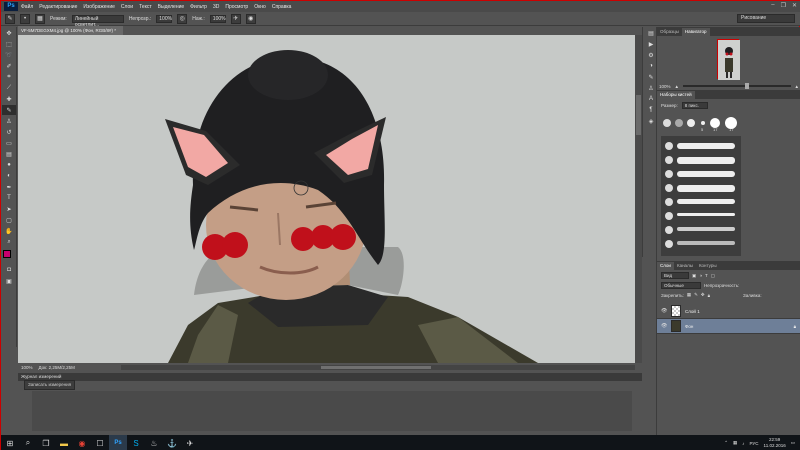  What do you see at coordinates (9, 55) in the screenshot?
I see `lasso-tool-icon: ➰` at bounding box center [9, 55].